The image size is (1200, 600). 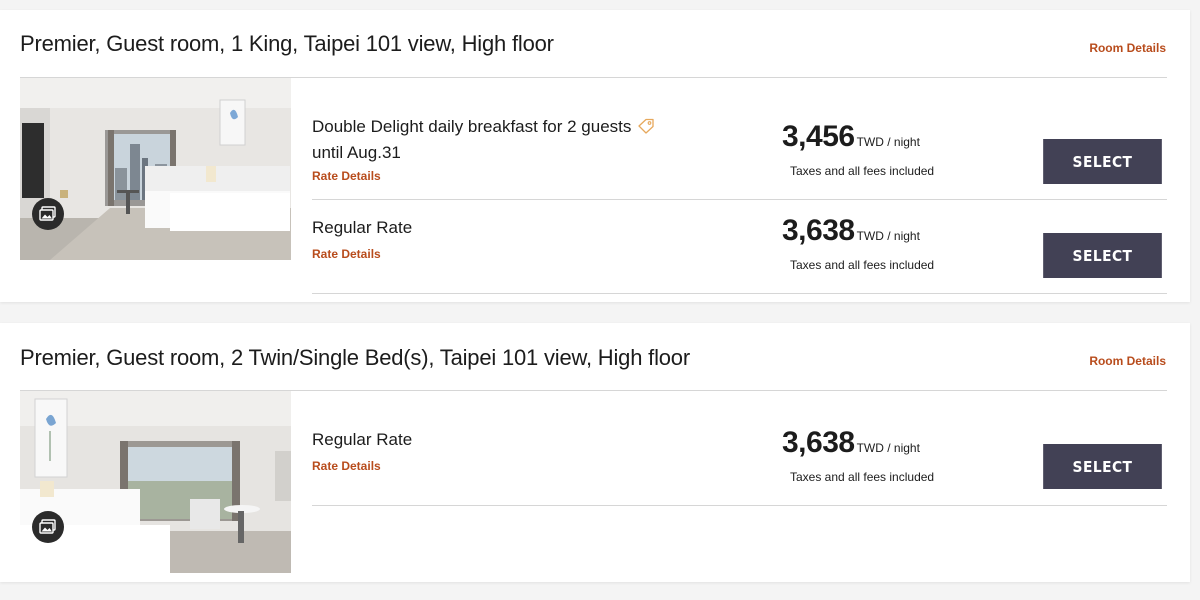 I want to click on room-photo-twin, so click(x=155, y=482).